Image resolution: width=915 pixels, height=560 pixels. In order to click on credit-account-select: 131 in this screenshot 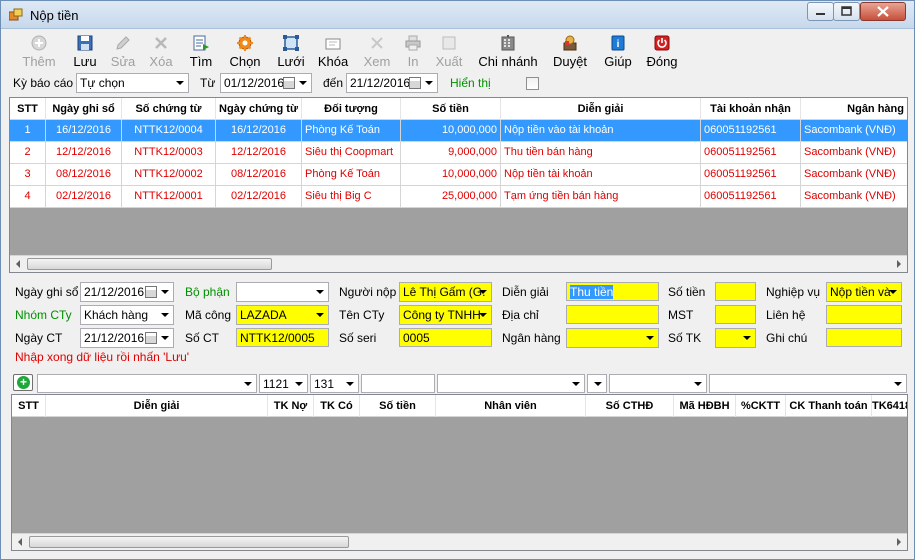, I will do `click(334, 383)`.